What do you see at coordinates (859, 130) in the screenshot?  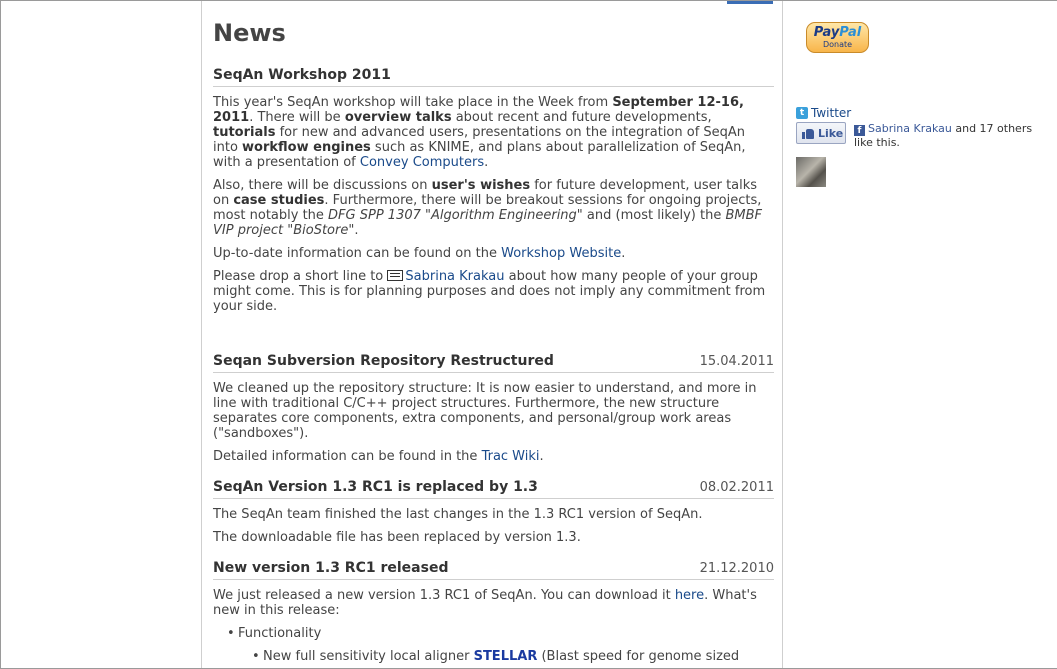 I see `facebook-icon: f` at bounding box center [859, 130].